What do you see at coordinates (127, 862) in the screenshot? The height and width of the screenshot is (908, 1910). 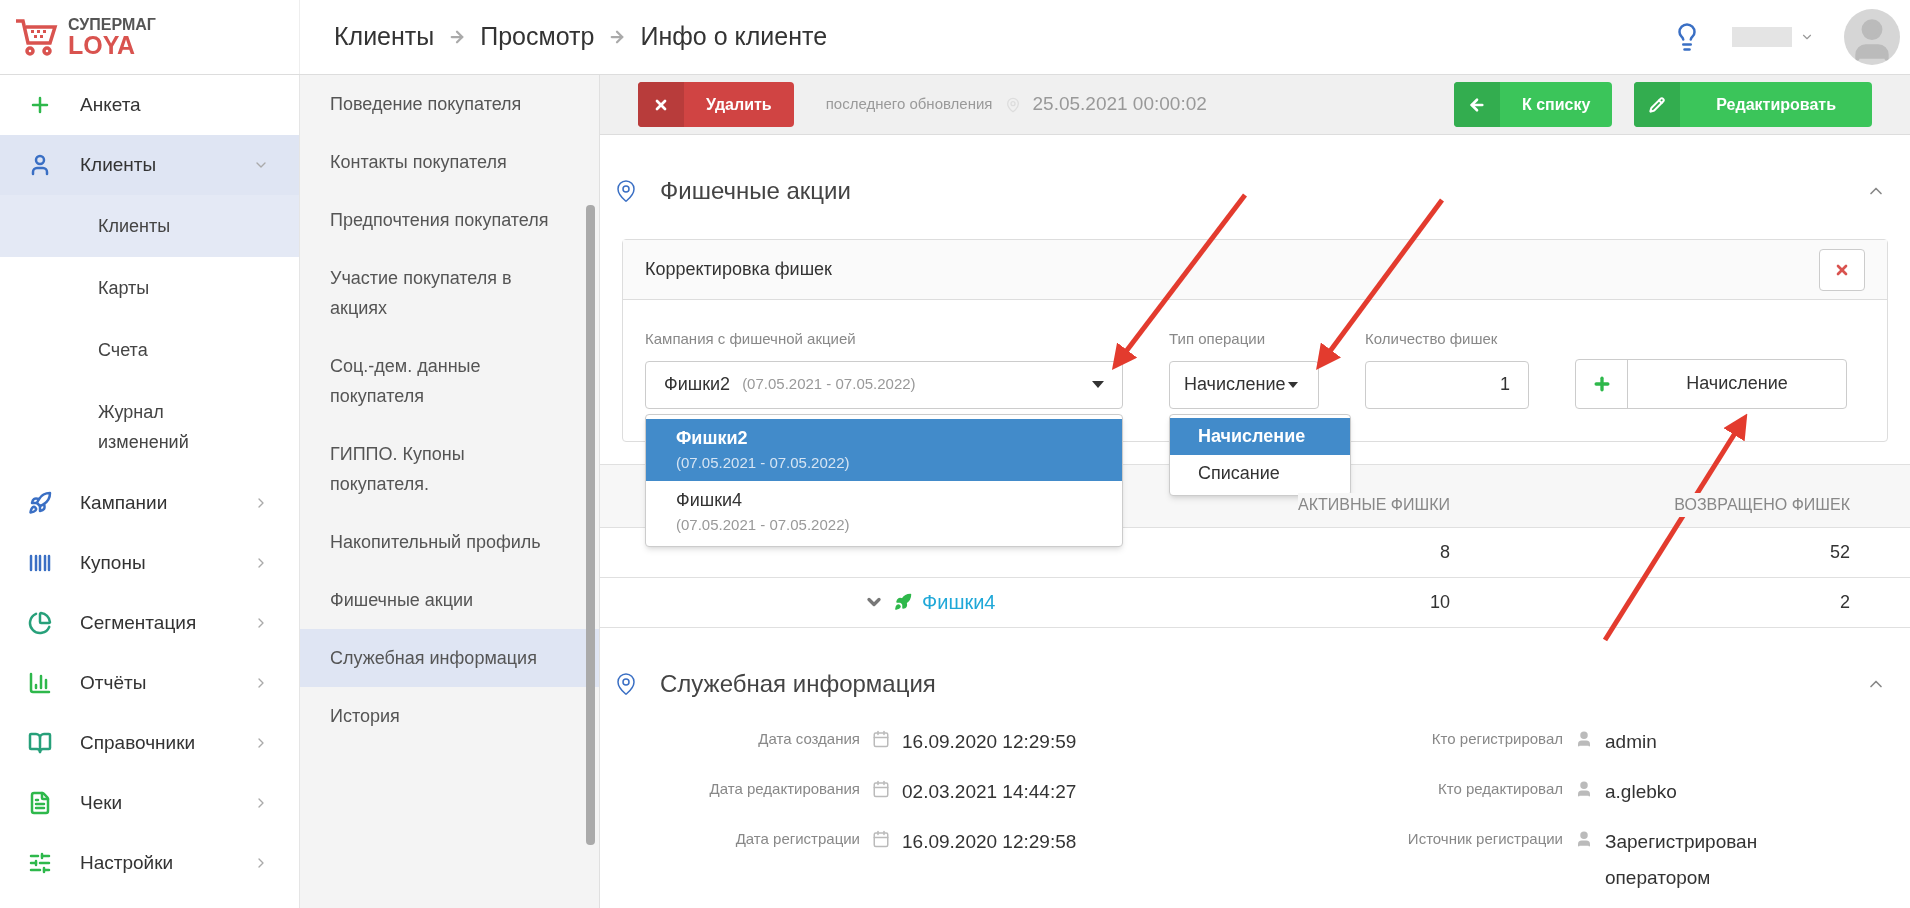 I see `sidebar-label: Настройки` at bounding box center [127, 862].